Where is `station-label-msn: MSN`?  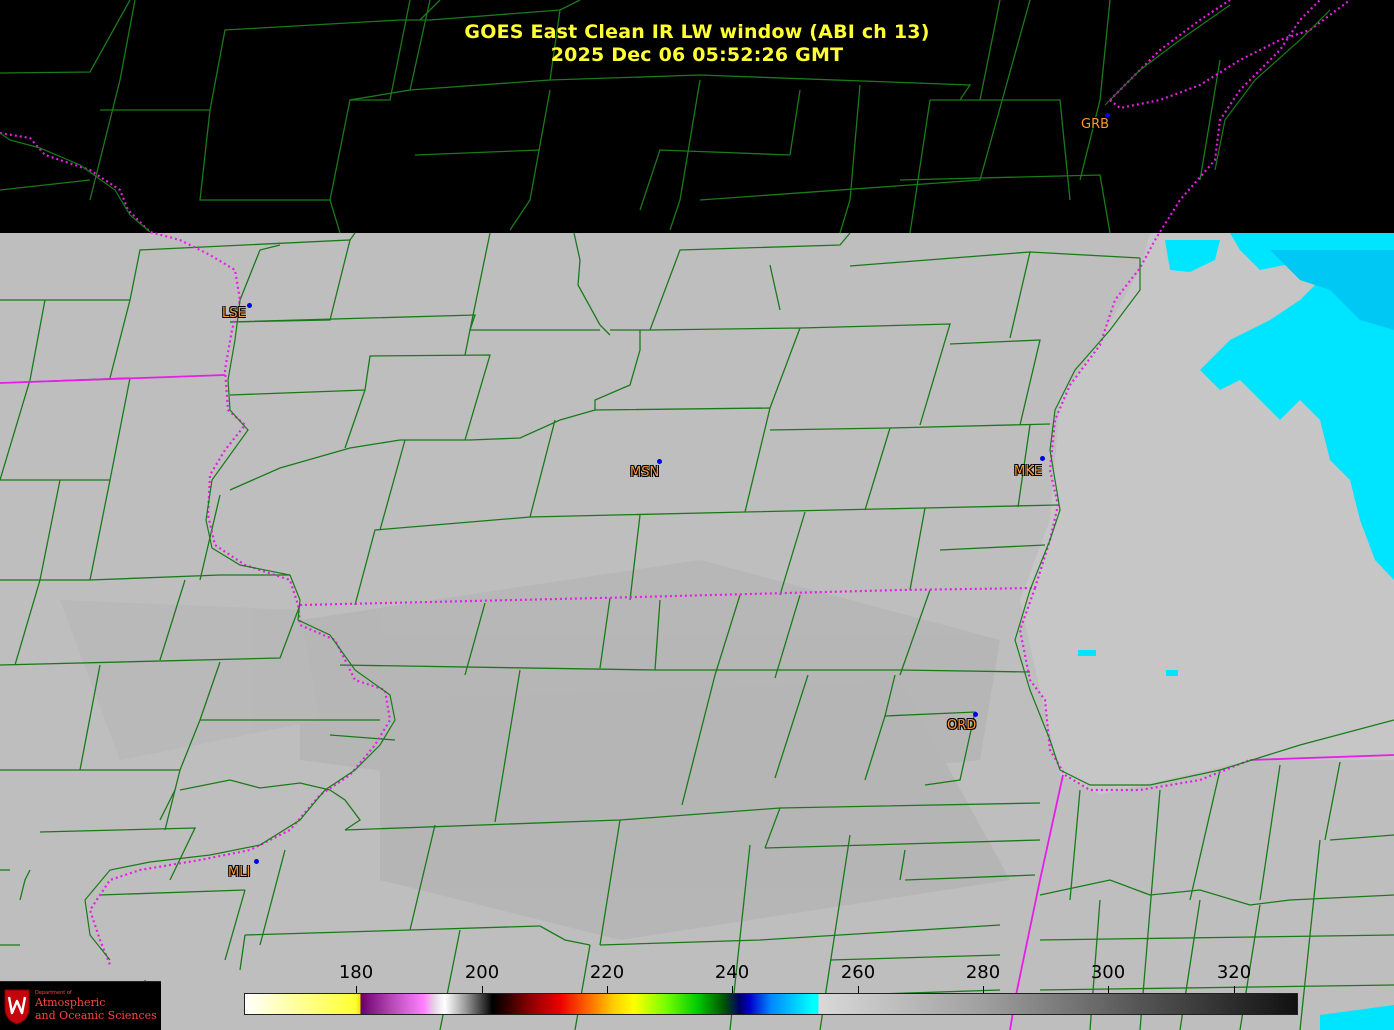 station-label-msn: MSN is located at coordinates (645, 472).